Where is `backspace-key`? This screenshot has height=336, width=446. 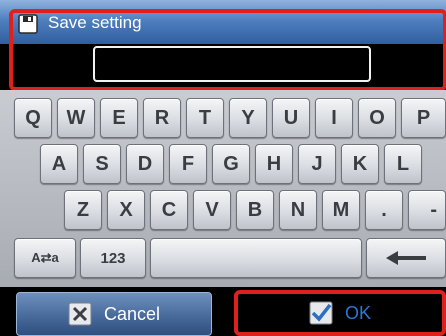 backspace-key is located at coordinates (406, 258).